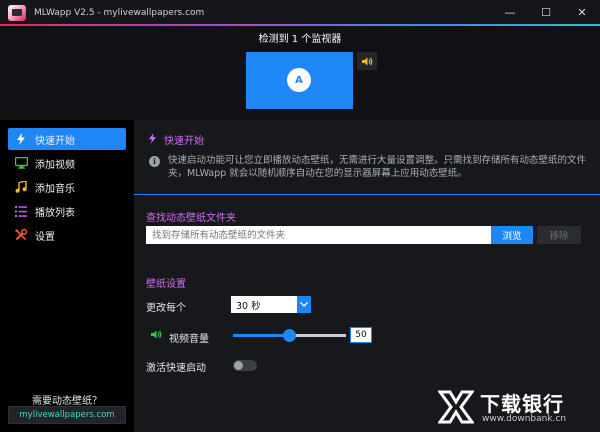  I want to click on close-button: ✕, so click(582, 12).